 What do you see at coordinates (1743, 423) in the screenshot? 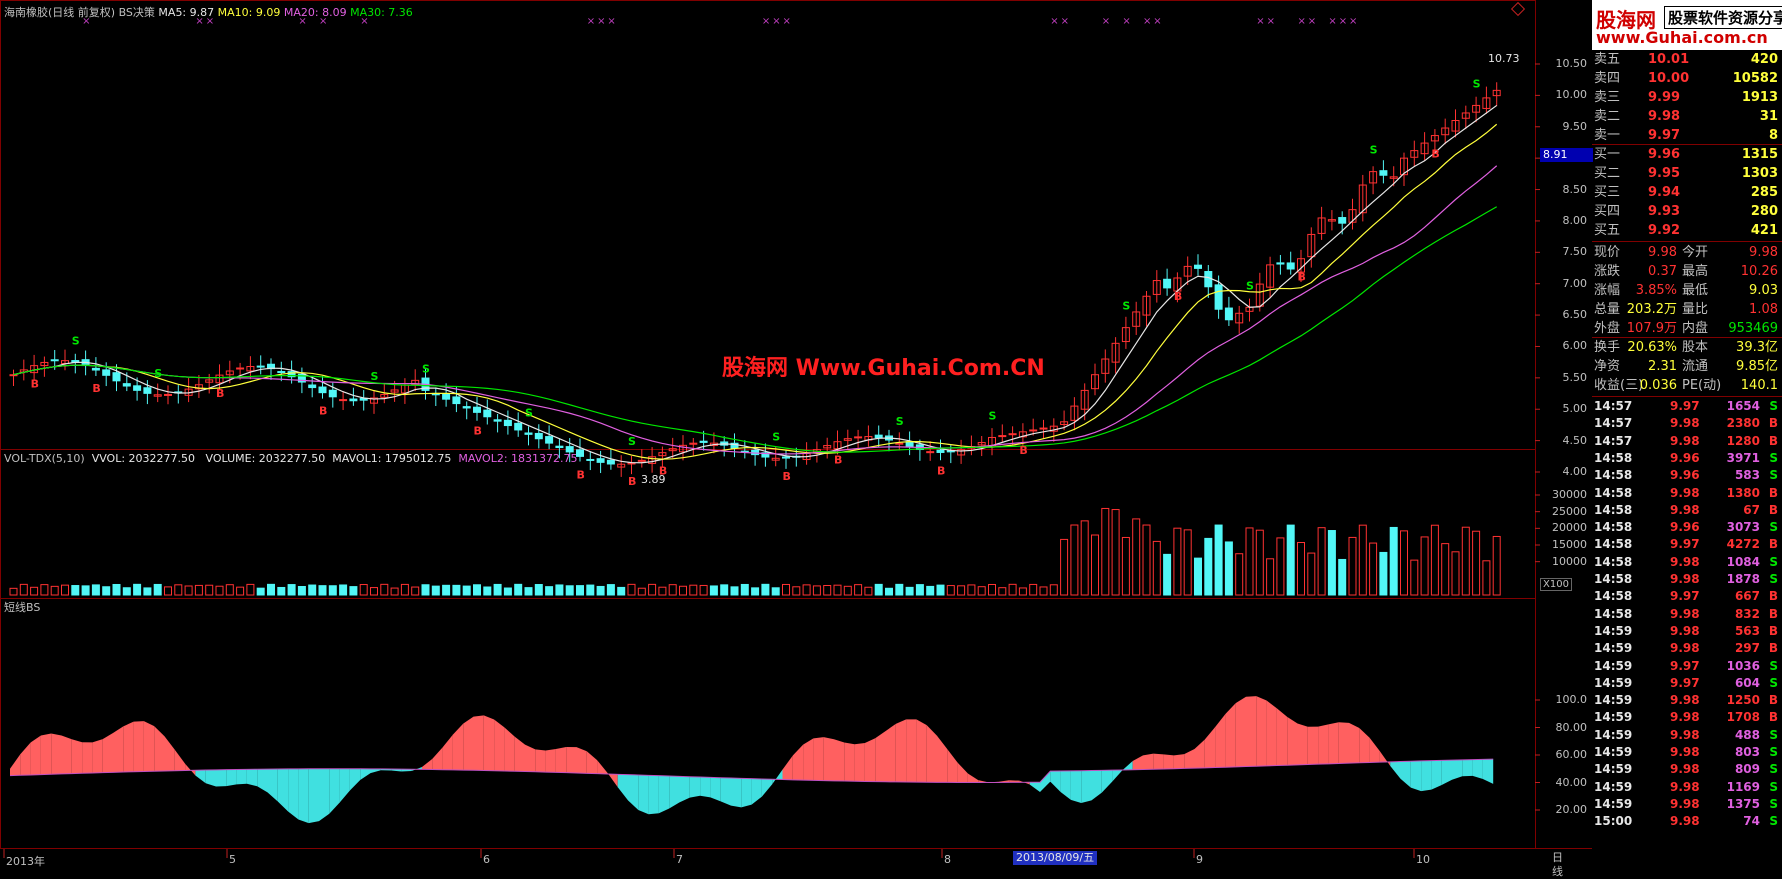
I see `tick-volume: 2380` at bounding box center [1743, 423].